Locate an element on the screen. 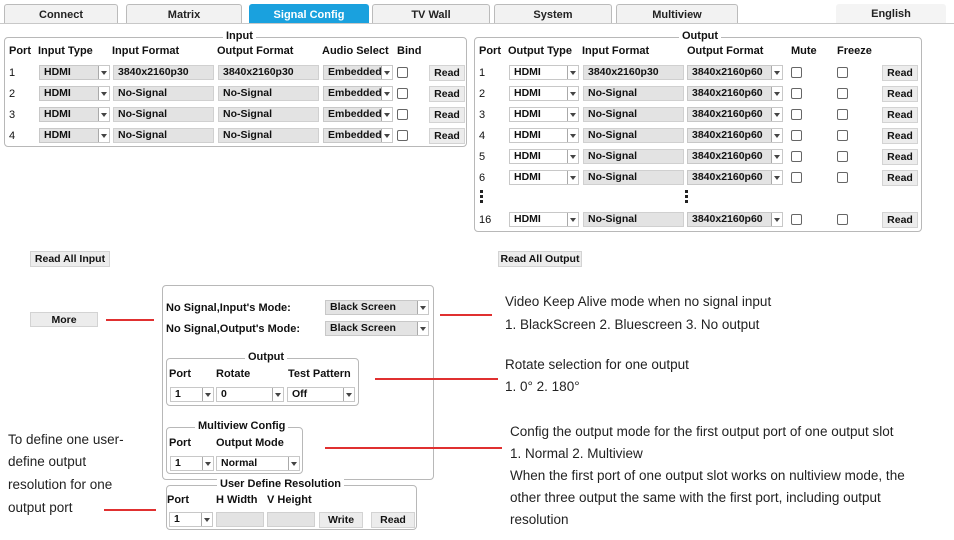  udr-write-button: Write is located at coordinates (341, 520).